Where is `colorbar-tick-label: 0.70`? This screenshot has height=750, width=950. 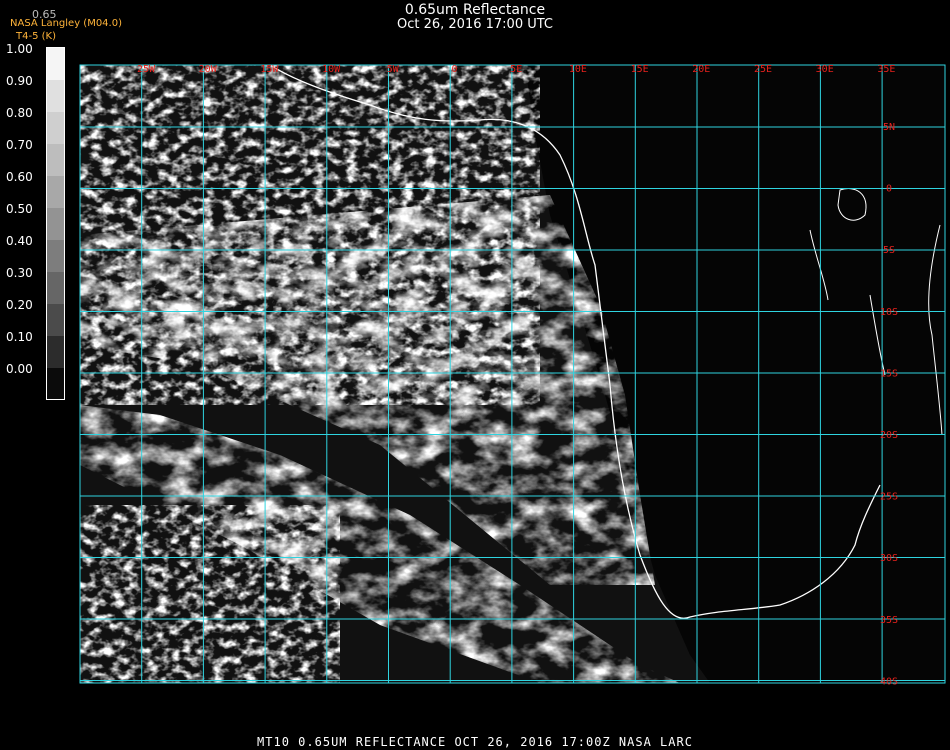 colorbar-tick-label: 0.70 is located at coordinates (19, 145).